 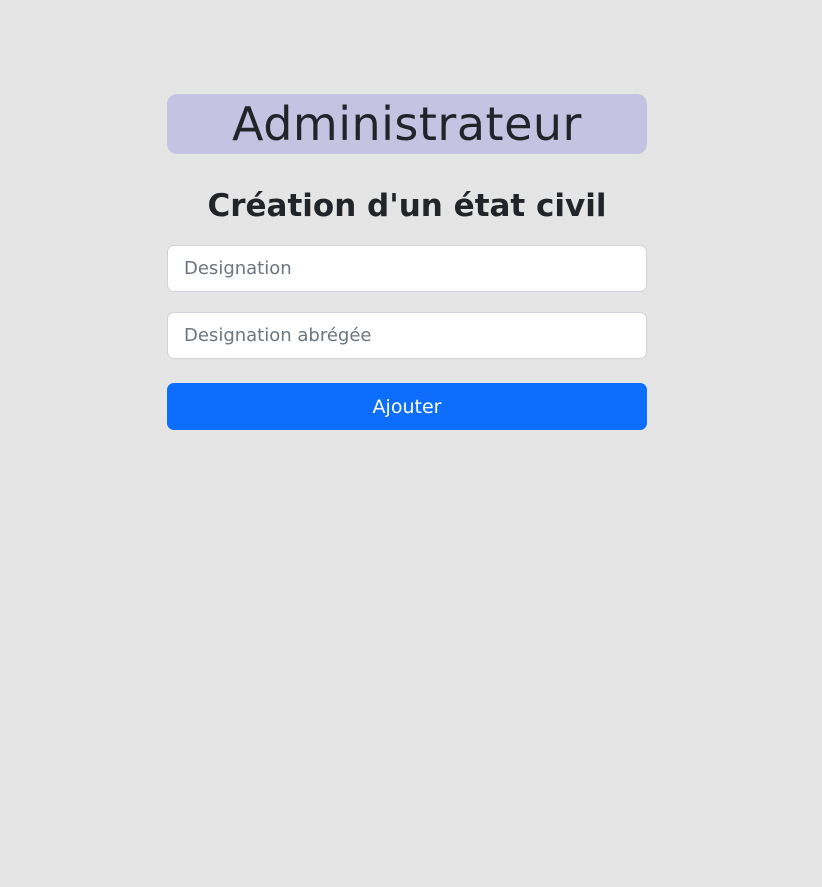 What do you see at coordinates (407, 268) in the screenshot?
I see `designation-input` at bounding box center [407, 268].